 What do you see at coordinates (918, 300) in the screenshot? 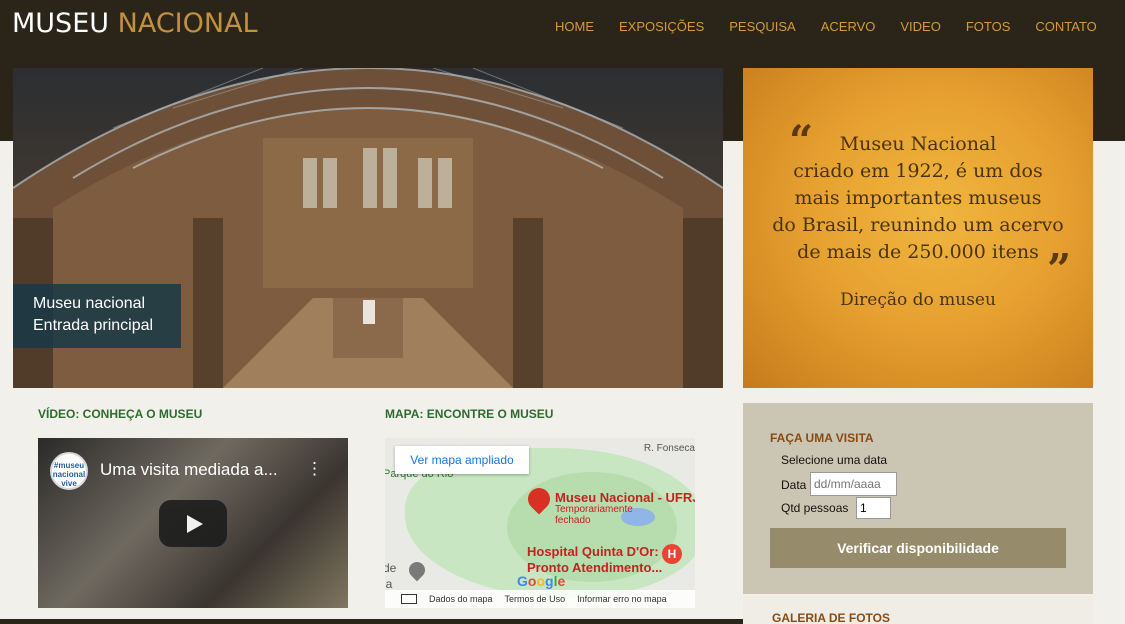
I see `quote-author: Direção do museu` at bounding box center [918, 300].